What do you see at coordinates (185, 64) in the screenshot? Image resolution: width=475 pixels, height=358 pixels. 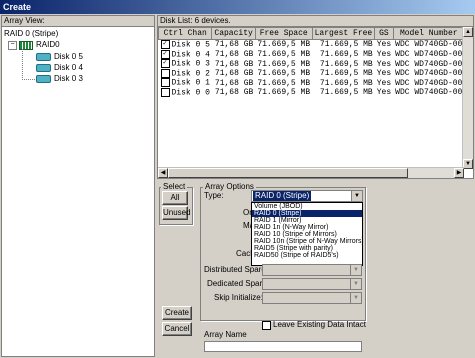 I see `cell-ctrl-chan: ✓ Disk 0 3` at bounding box center [185, 64].